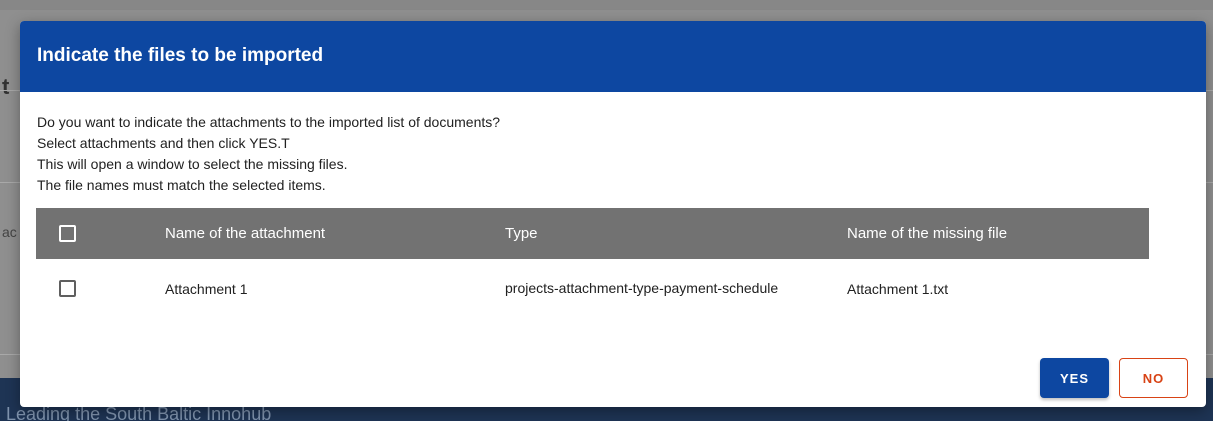  I want to click on column-header-missing-file: Name of the missing file, so click(998, 233).